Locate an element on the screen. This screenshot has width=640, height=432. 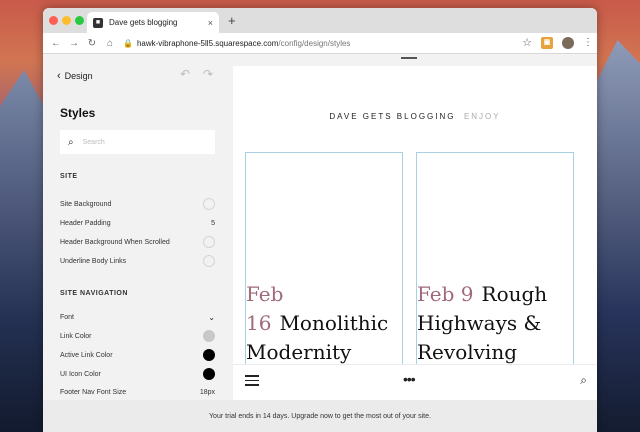
back-label: Design is located at coordinates (78, 76).